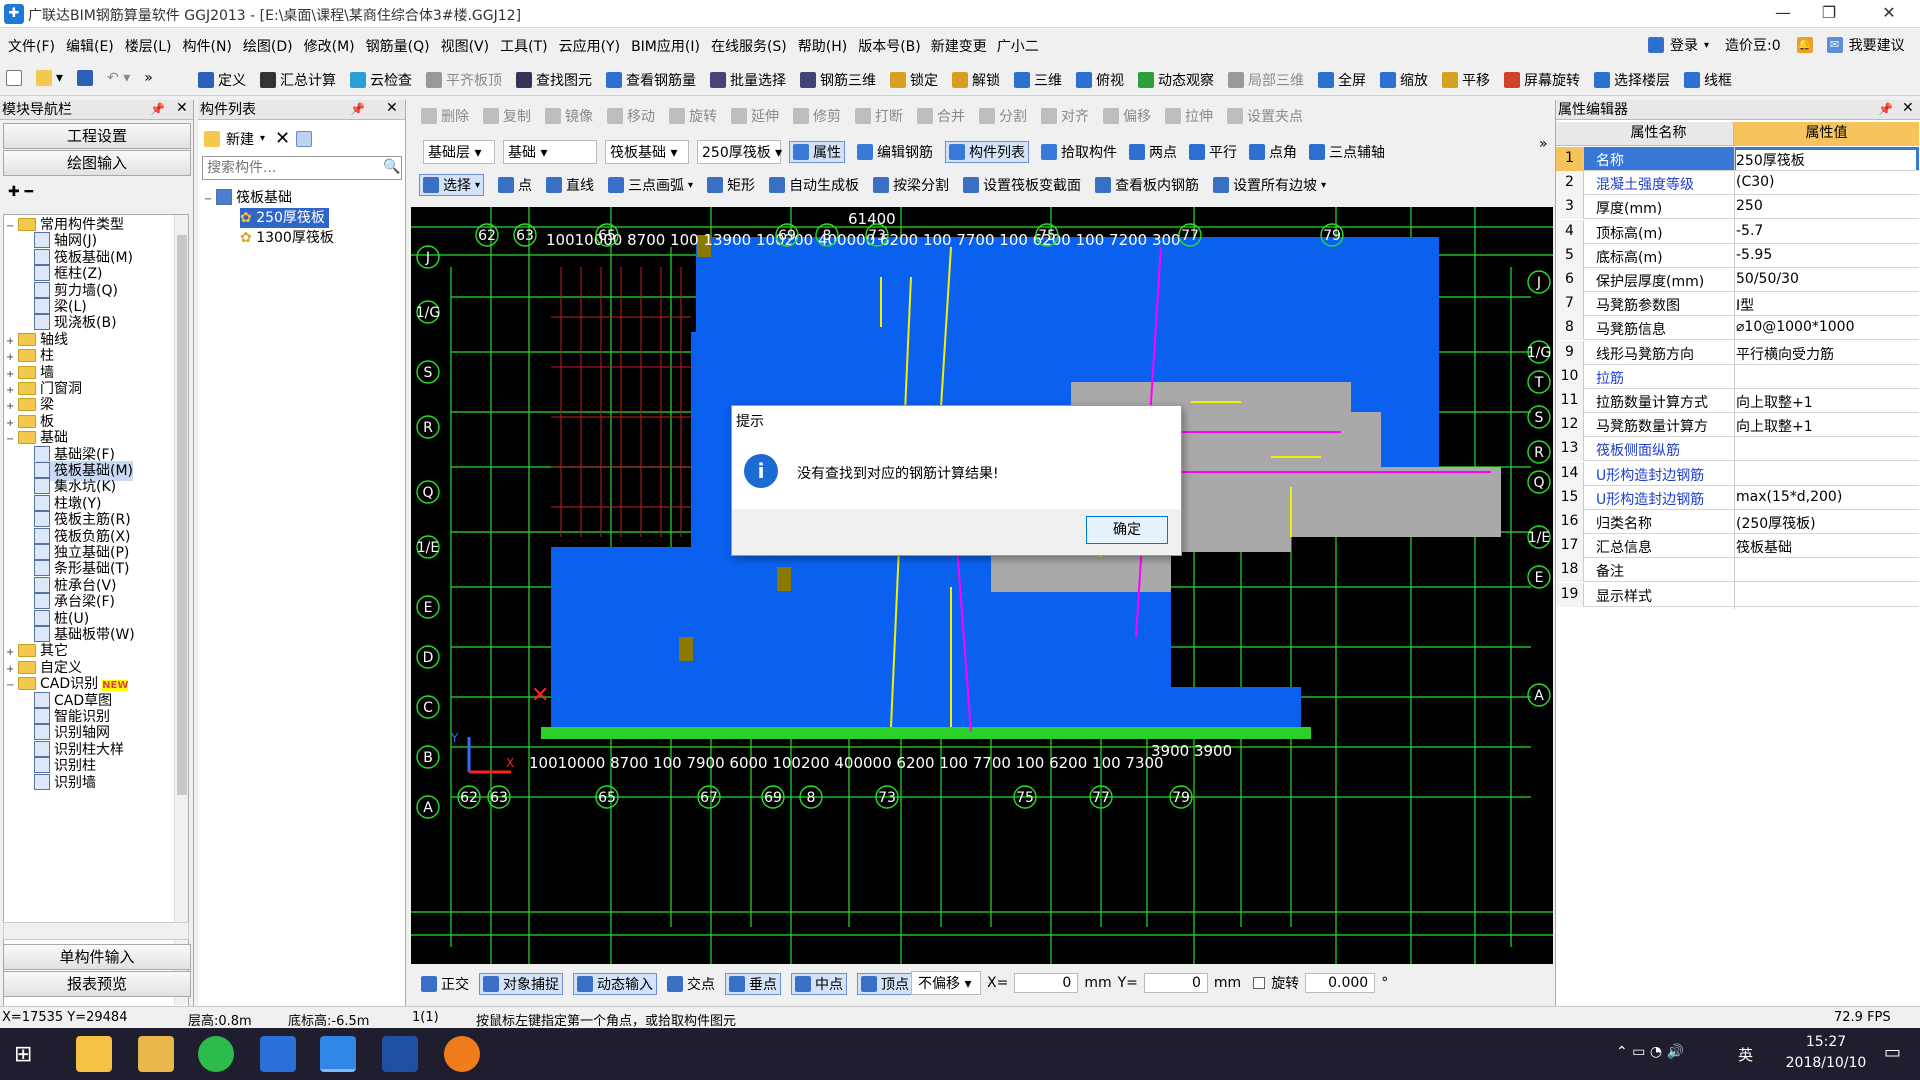 Image resolution: width=1920 pixels, height=1080 pixels. What do you see at coordinates (615, 984) in the screenshot?
I see `snap-button: 动态输入` at bounding box center [615, 984].